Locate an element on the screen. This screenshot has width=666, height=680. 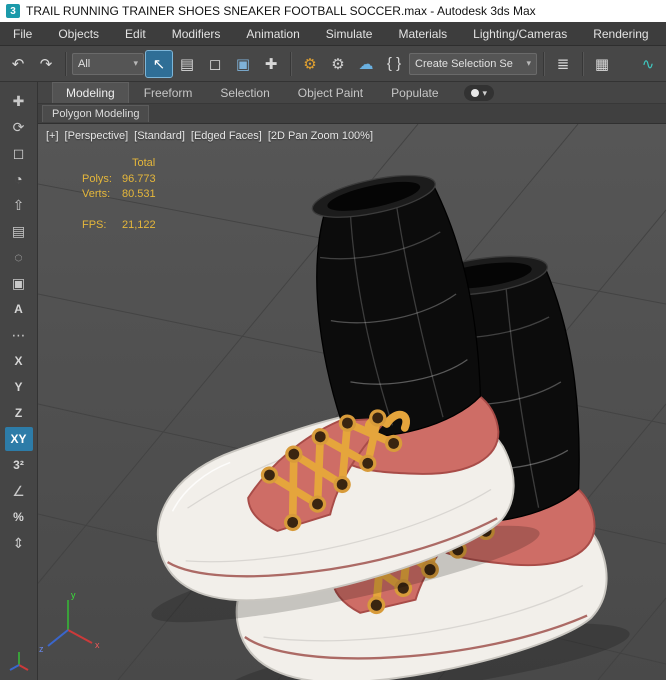
angle-snap-icon: ⚙ is located at coordinates (338, 64).